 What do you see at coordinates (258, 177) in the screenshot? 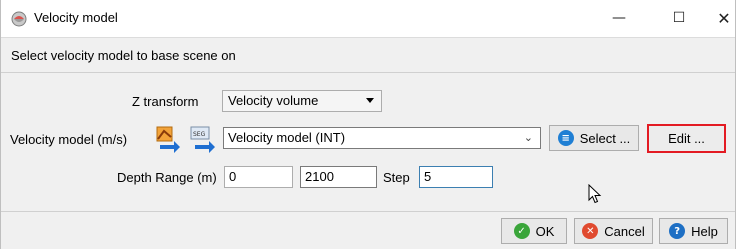
I see `depth-start-input: 0` at bounding box center [258, 177].